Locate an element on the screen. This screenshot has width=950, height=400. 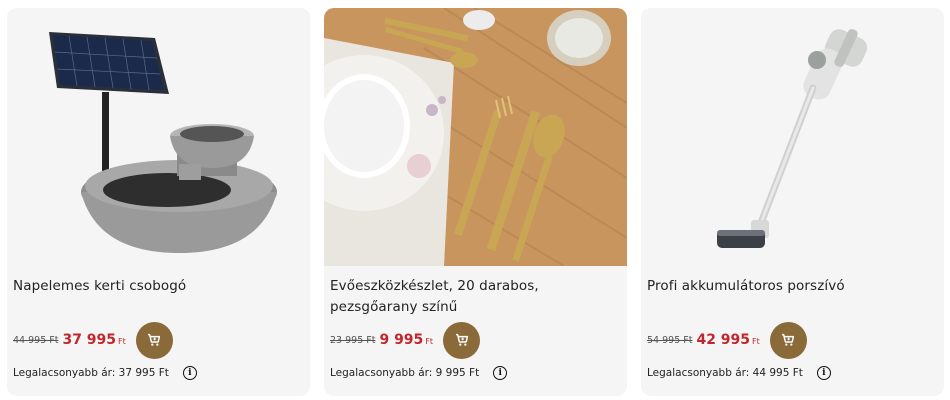
lowest-price-text: Legalacsonyabb ár: 44 995 Ft is located at coordinates (725, 373).